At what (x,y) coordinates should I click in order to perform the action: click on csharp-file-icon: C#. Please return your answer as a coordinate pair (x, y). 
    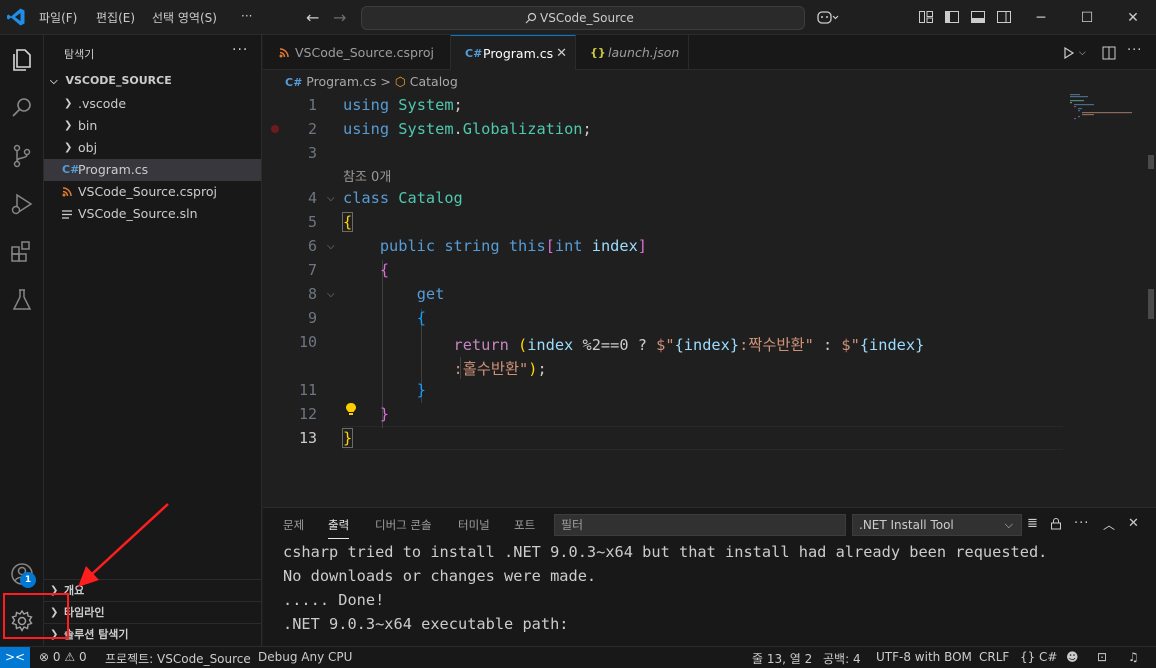
    Looking at the image, I should click on (474, 53).